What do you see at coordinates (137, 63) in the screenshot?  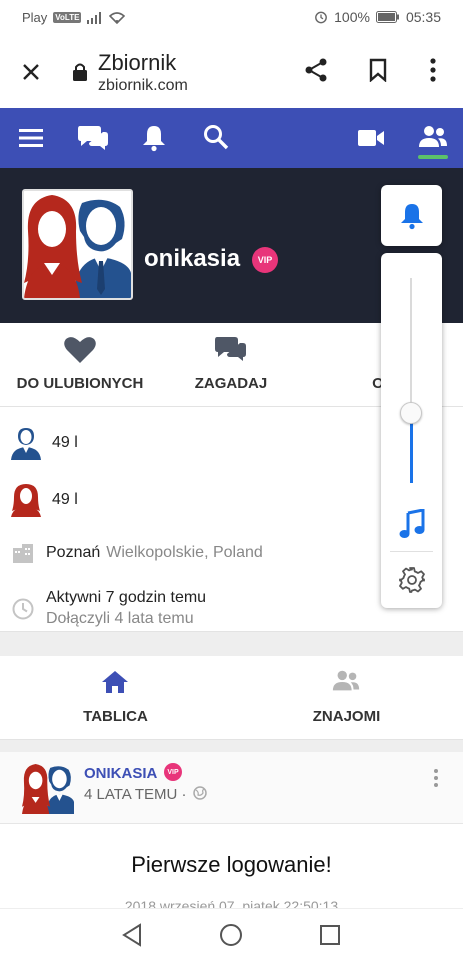 I see `browser-page-title: Zbiornik` at bounding box center [137, 63].